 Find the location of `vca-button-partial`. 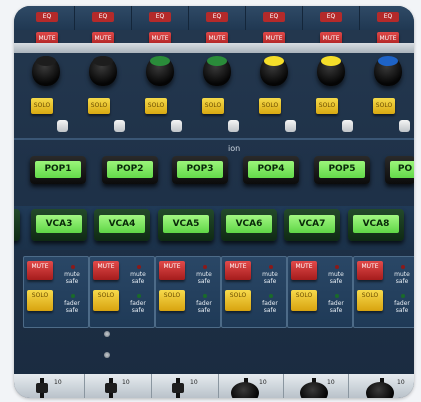

vca-button-partial is located at coordinates (17, 225).